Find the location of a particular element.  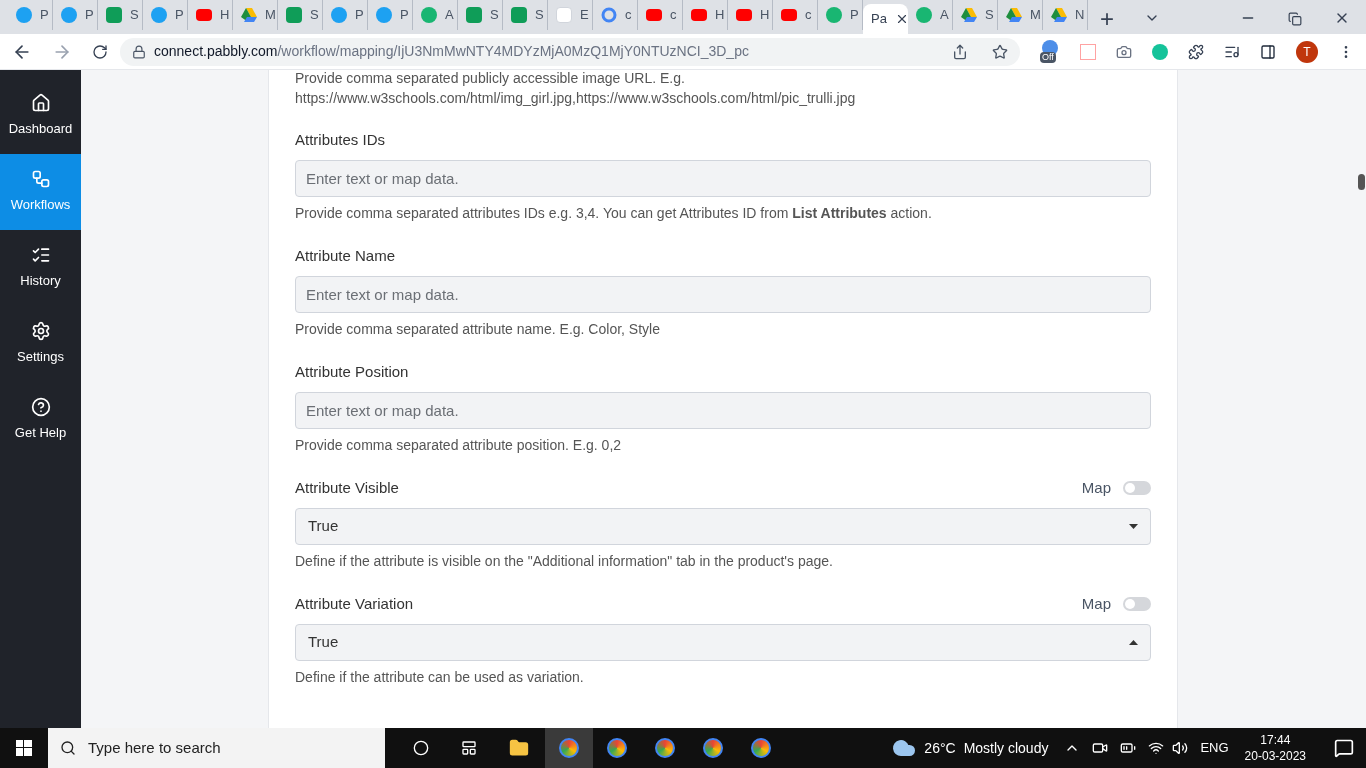

language-indicator: ENG is located at coordinates (1214, 748).